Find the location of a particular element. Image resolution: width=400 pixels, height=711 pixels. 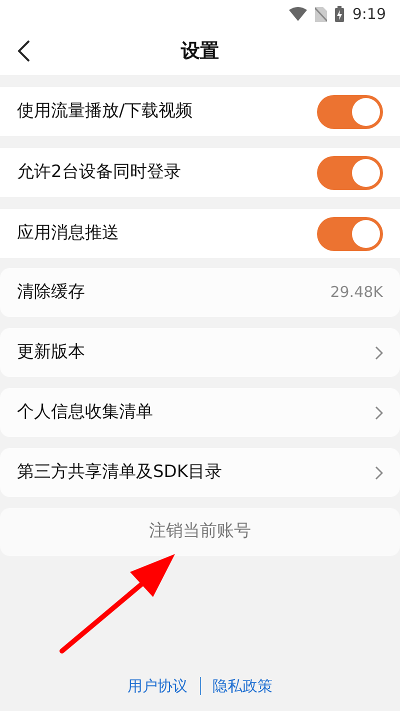

menu-label: 个人信息收集清单 is located at coordinates (85, 412).